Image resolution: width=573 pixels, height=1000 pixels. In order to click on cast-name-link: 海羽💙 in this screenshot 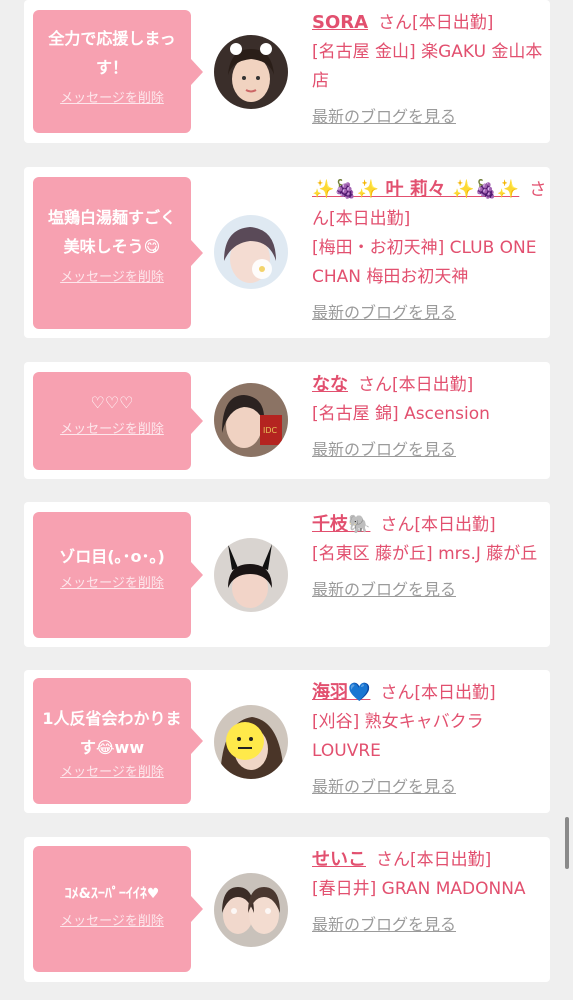, I will do `click(341, 692)`.